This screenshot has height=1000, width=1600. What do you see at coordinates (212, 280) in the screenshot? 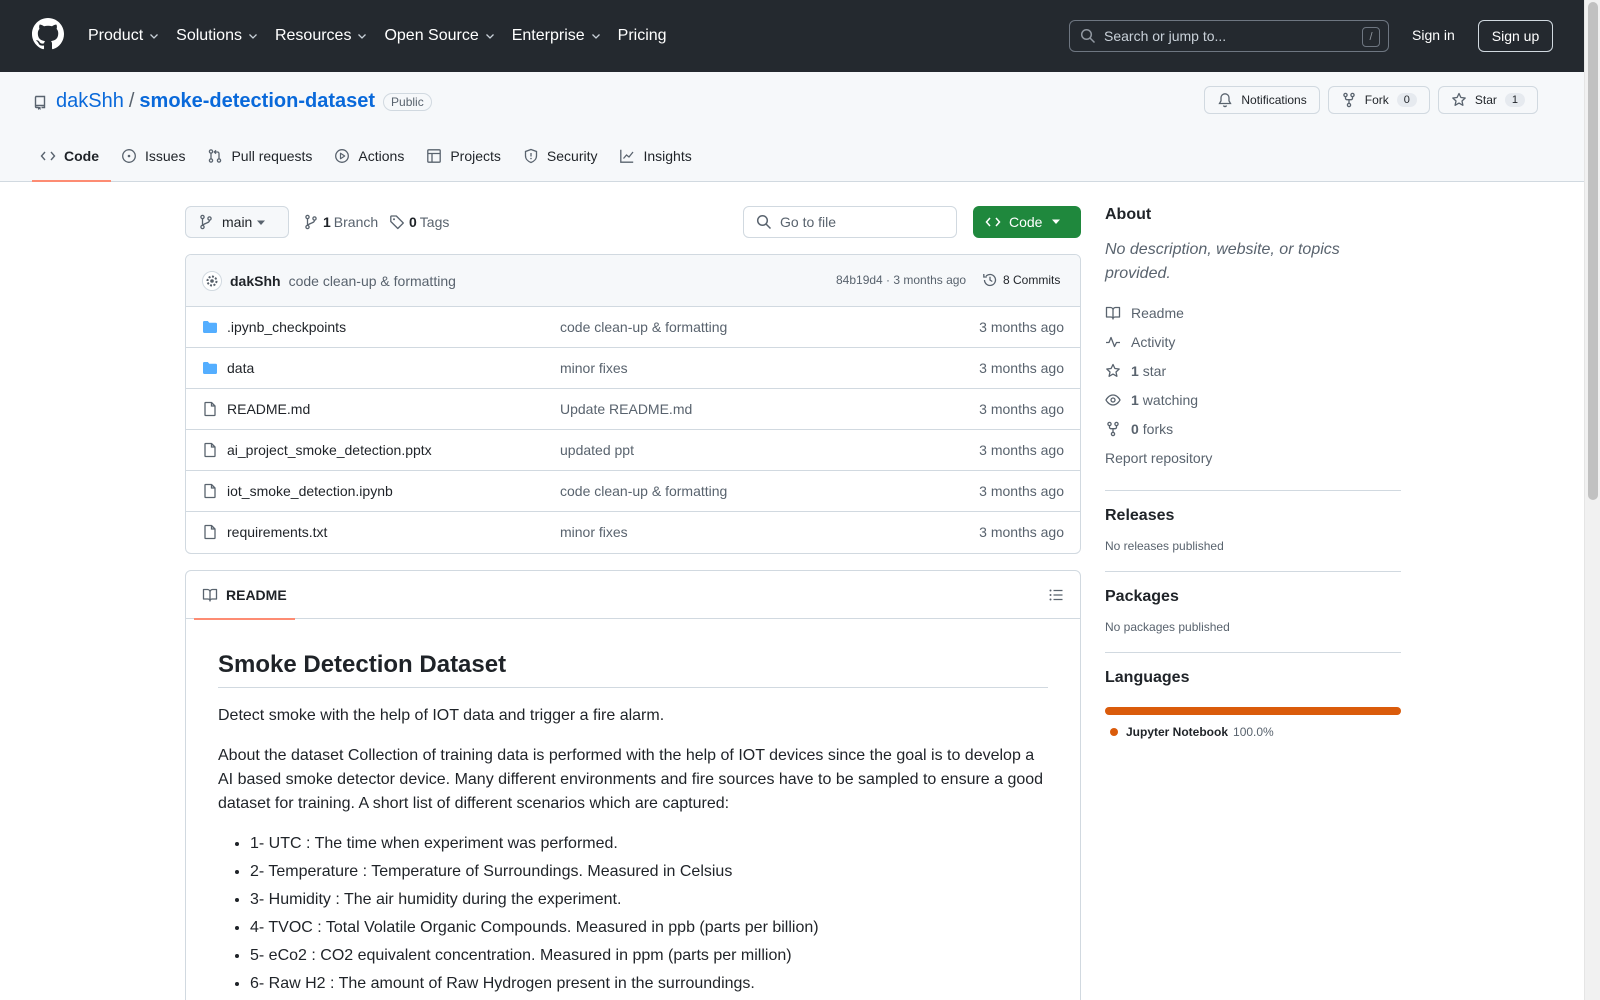
I see `avatar` at bounding box center [212, 280].